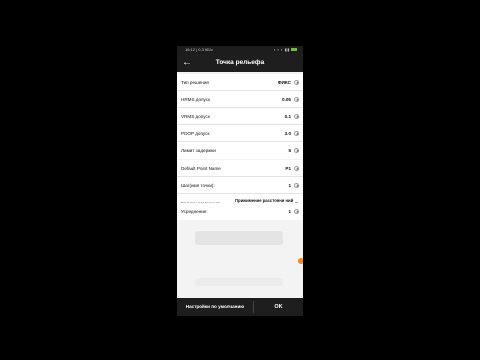 The width and height of the screenshot is (480, 360). Describe the element at coordinates (195, 82) in the screenshot. I see `setting-label: Тип решения` at that location.